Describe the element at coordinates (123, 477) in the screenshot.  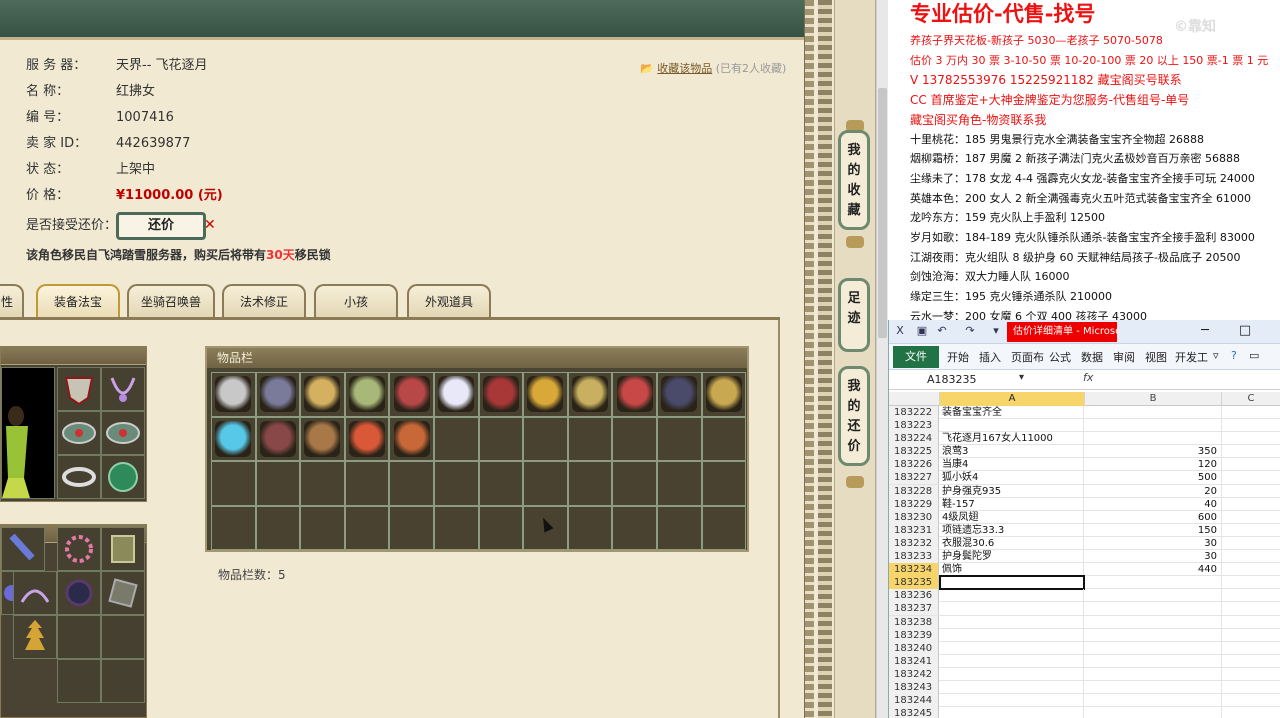
I see `equip-slot-orb` at that location.